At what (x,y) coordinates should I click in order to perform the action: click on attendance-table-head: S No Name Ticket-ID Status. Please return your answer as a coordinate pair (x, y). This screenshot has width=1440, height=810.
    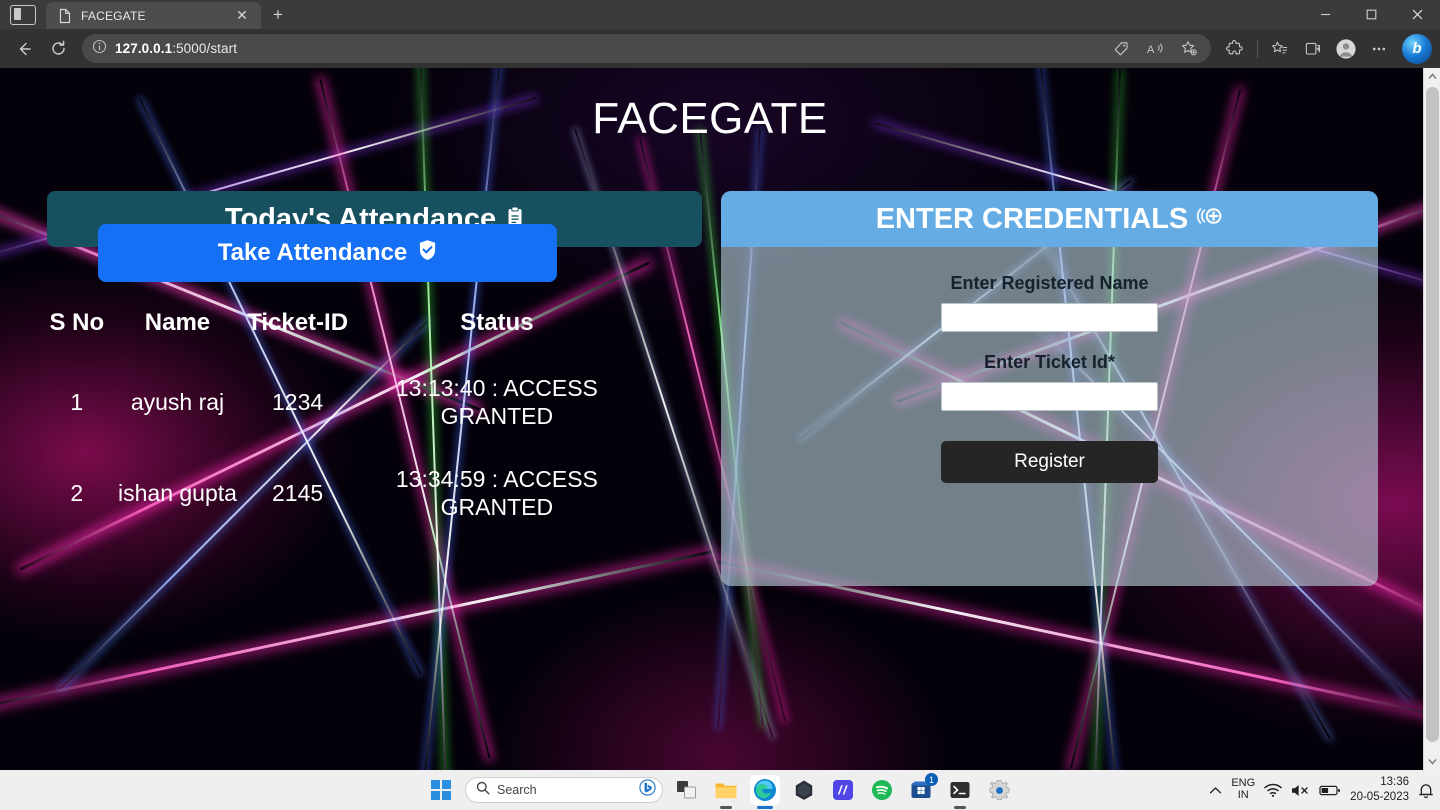
    Looking at the image, I should click on (340, 330).